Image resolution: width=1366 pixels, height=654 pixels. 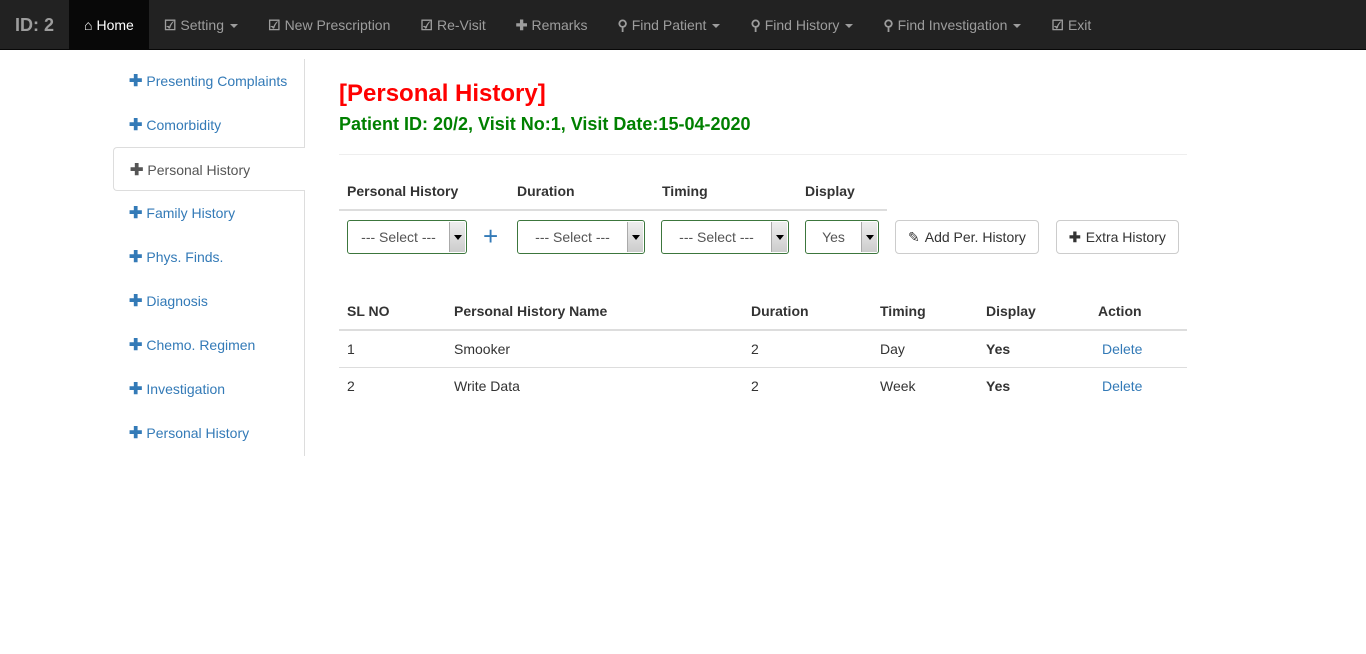 I want to click on sidebar-item-label: Chemo. Regimen, so click(x=201, y=345).